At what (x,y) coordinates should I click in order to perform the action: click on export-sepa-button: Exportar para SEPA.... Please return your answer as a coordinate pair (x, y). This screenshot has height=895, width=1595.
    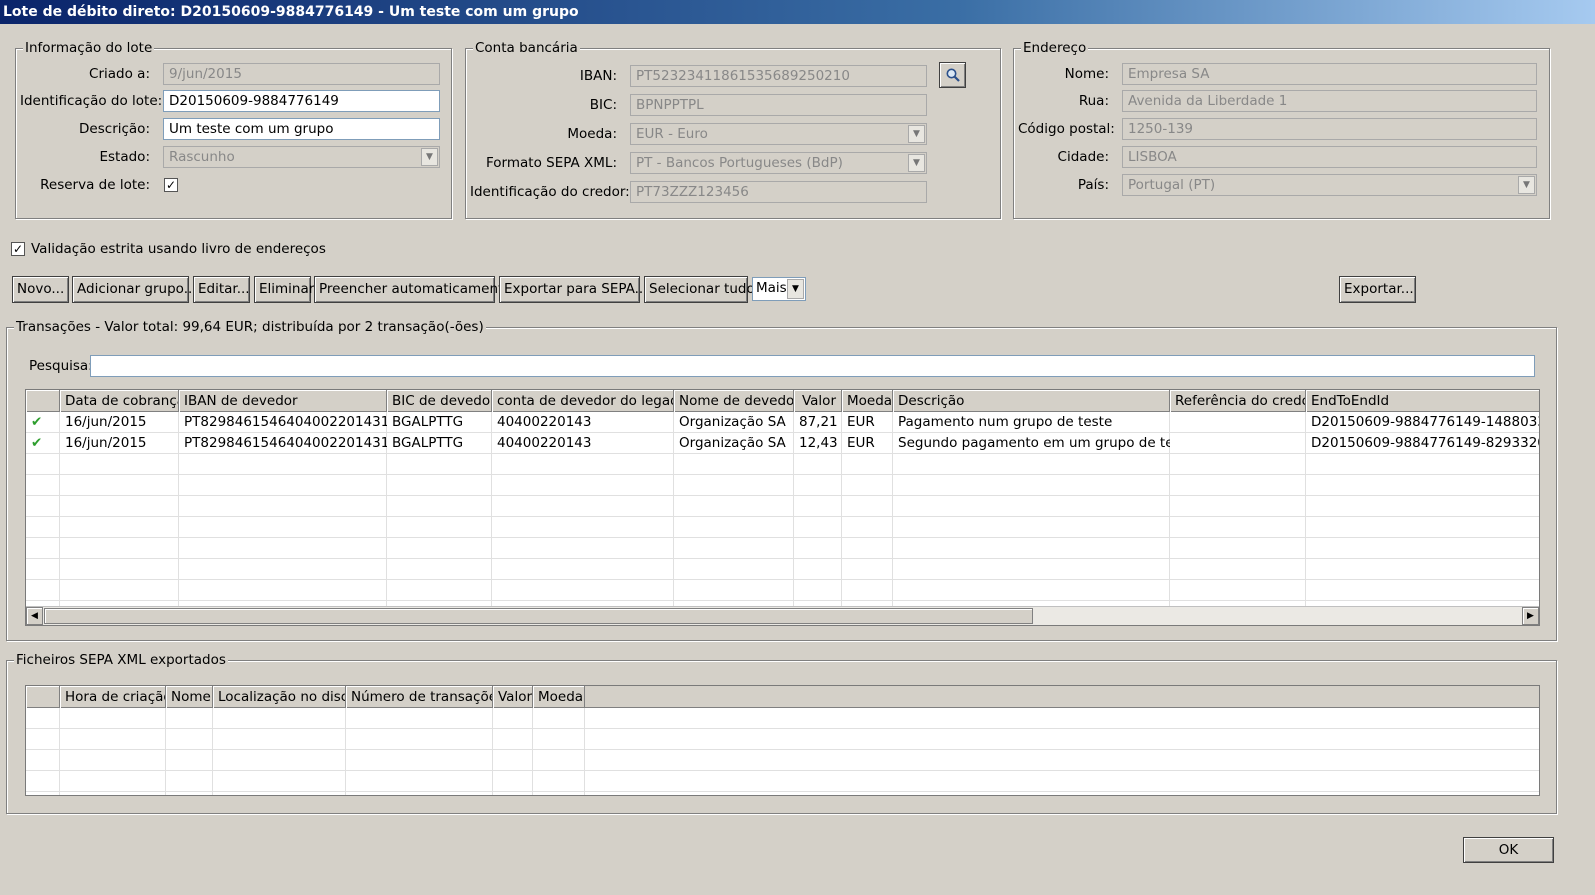
    Looking at the image, I should click on (573, 289).